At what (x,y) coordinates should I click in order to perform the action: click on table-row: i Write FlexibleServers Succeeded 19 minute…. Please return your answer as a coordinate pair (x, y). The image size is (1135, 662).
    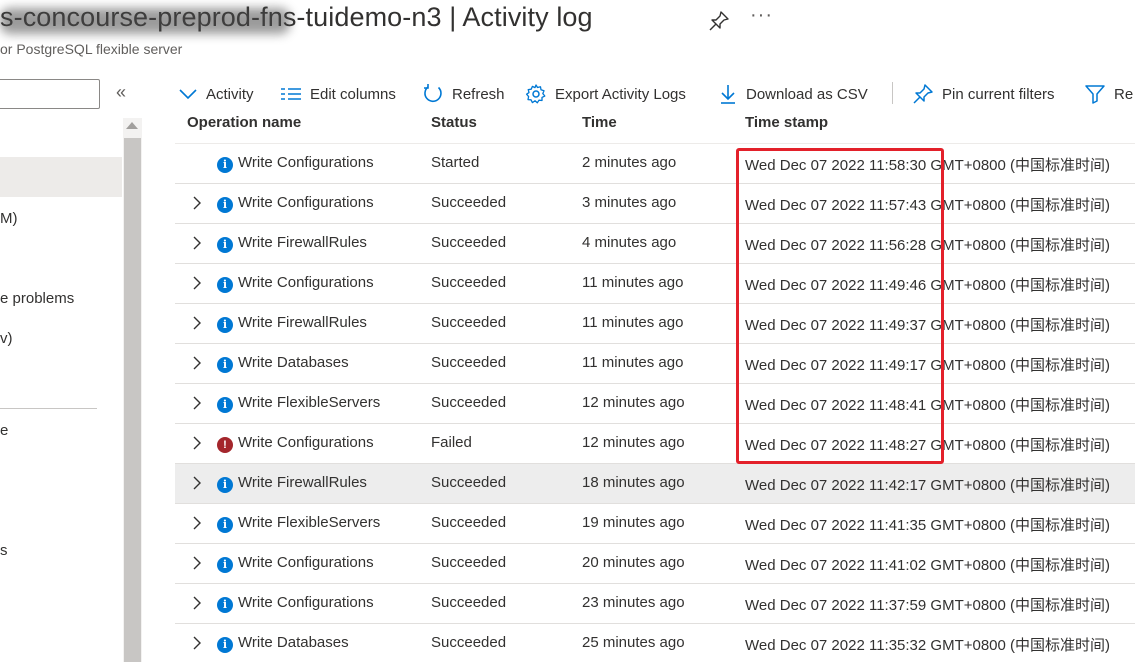
    Looking at the image, I should click on (655, 524).